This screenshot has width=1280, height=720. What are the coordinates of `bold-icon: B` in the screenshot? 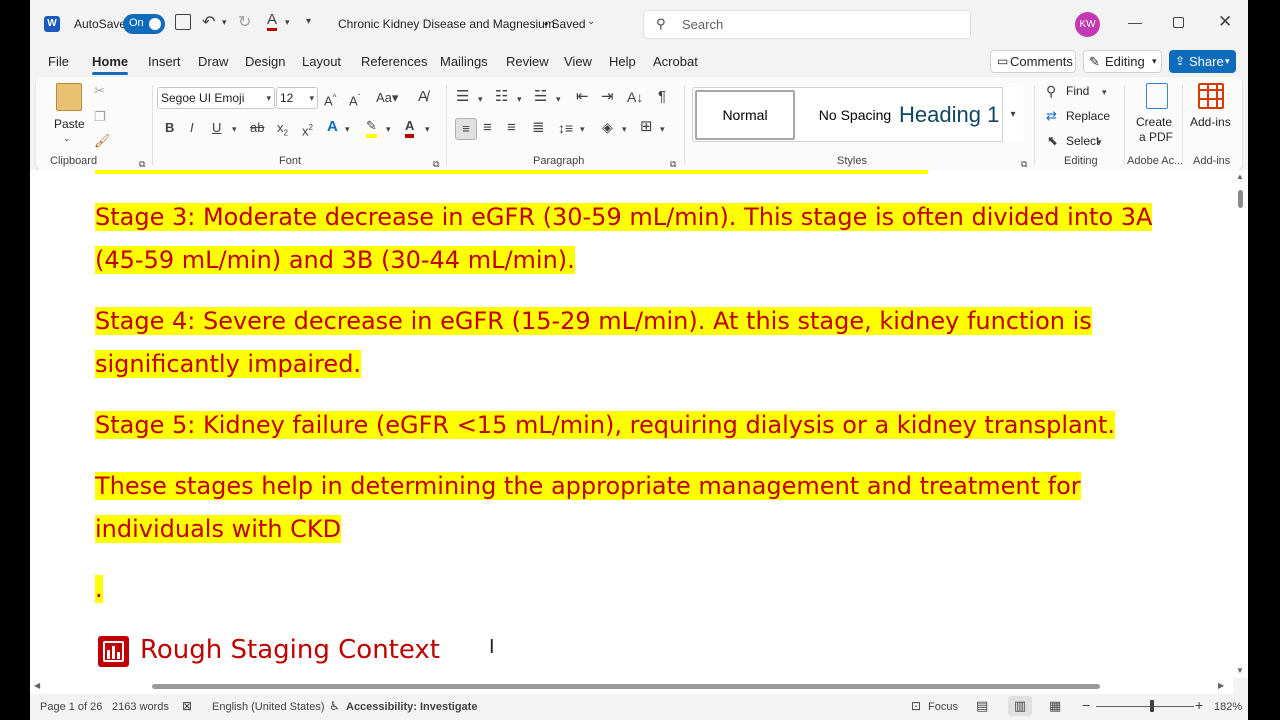 It's located at (169, 128).